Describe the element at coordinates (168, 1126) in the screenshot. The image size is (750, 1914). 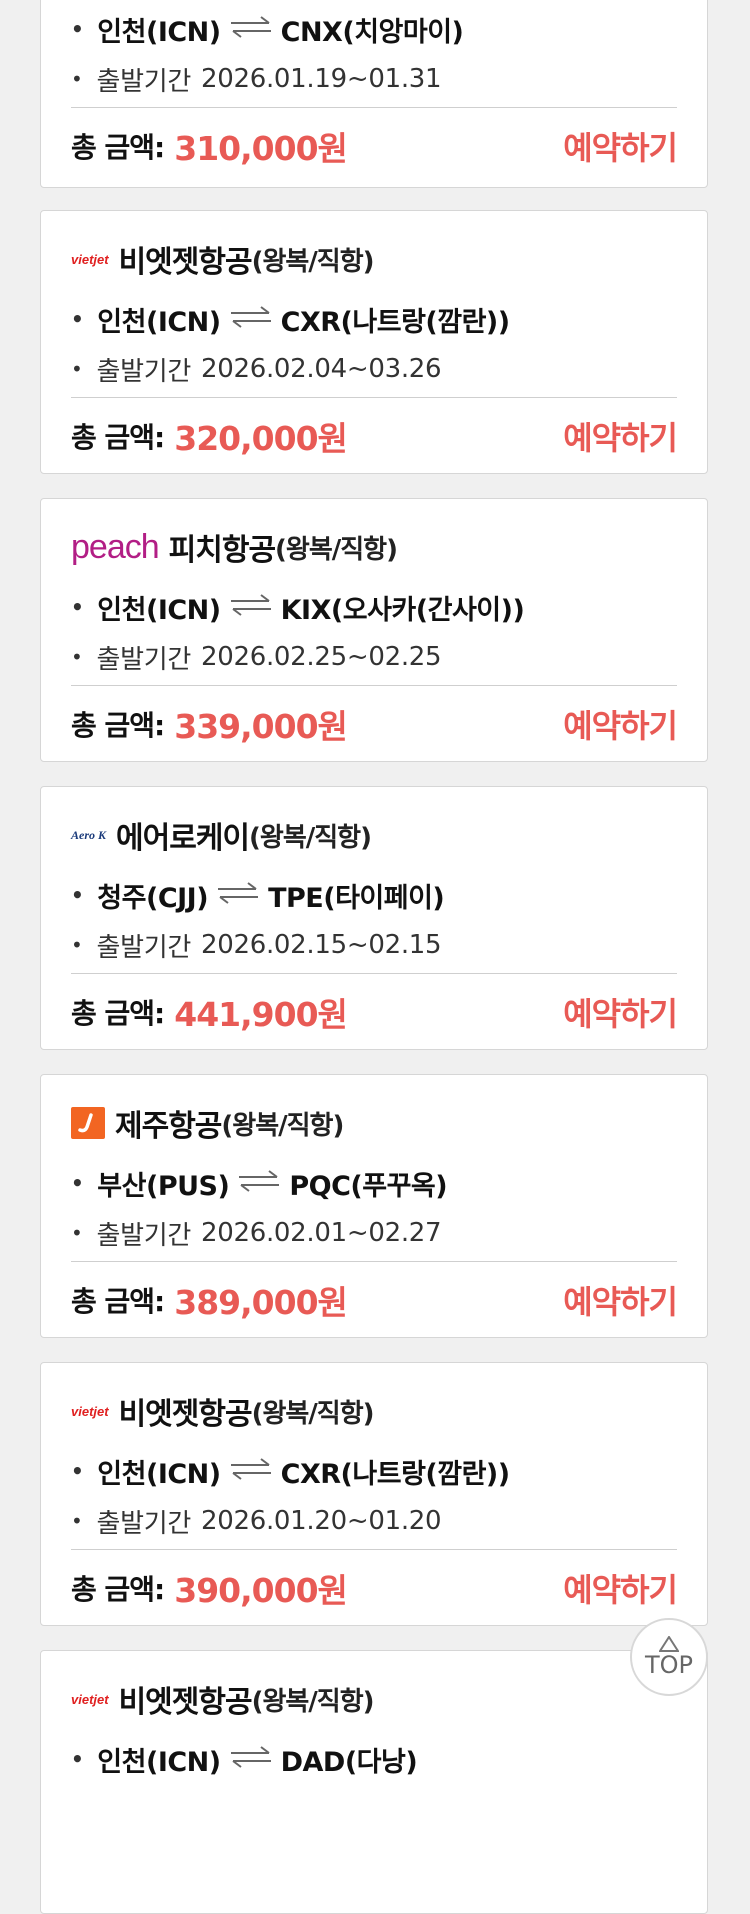
I see `airline-name: 제주항공` at that location.